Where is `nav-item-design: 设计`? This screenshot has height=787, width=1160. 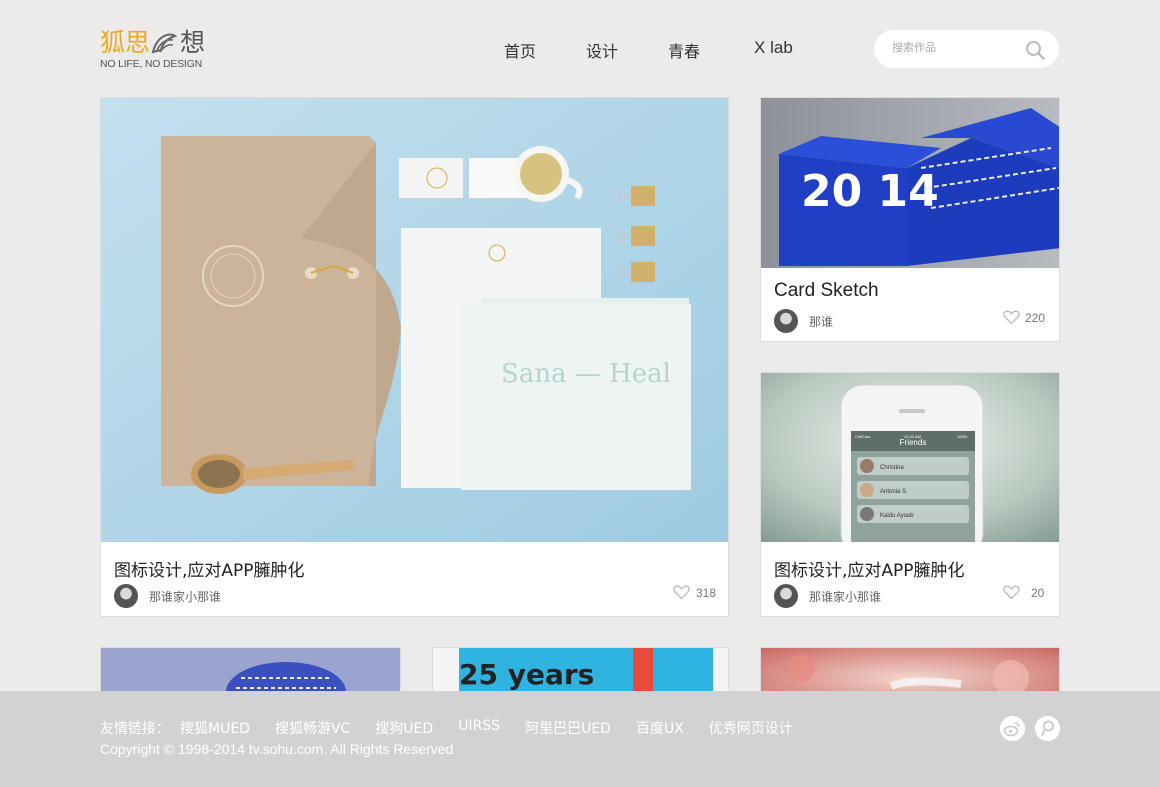 nav-item-design: 设计 is located at coordinates (602, 50).